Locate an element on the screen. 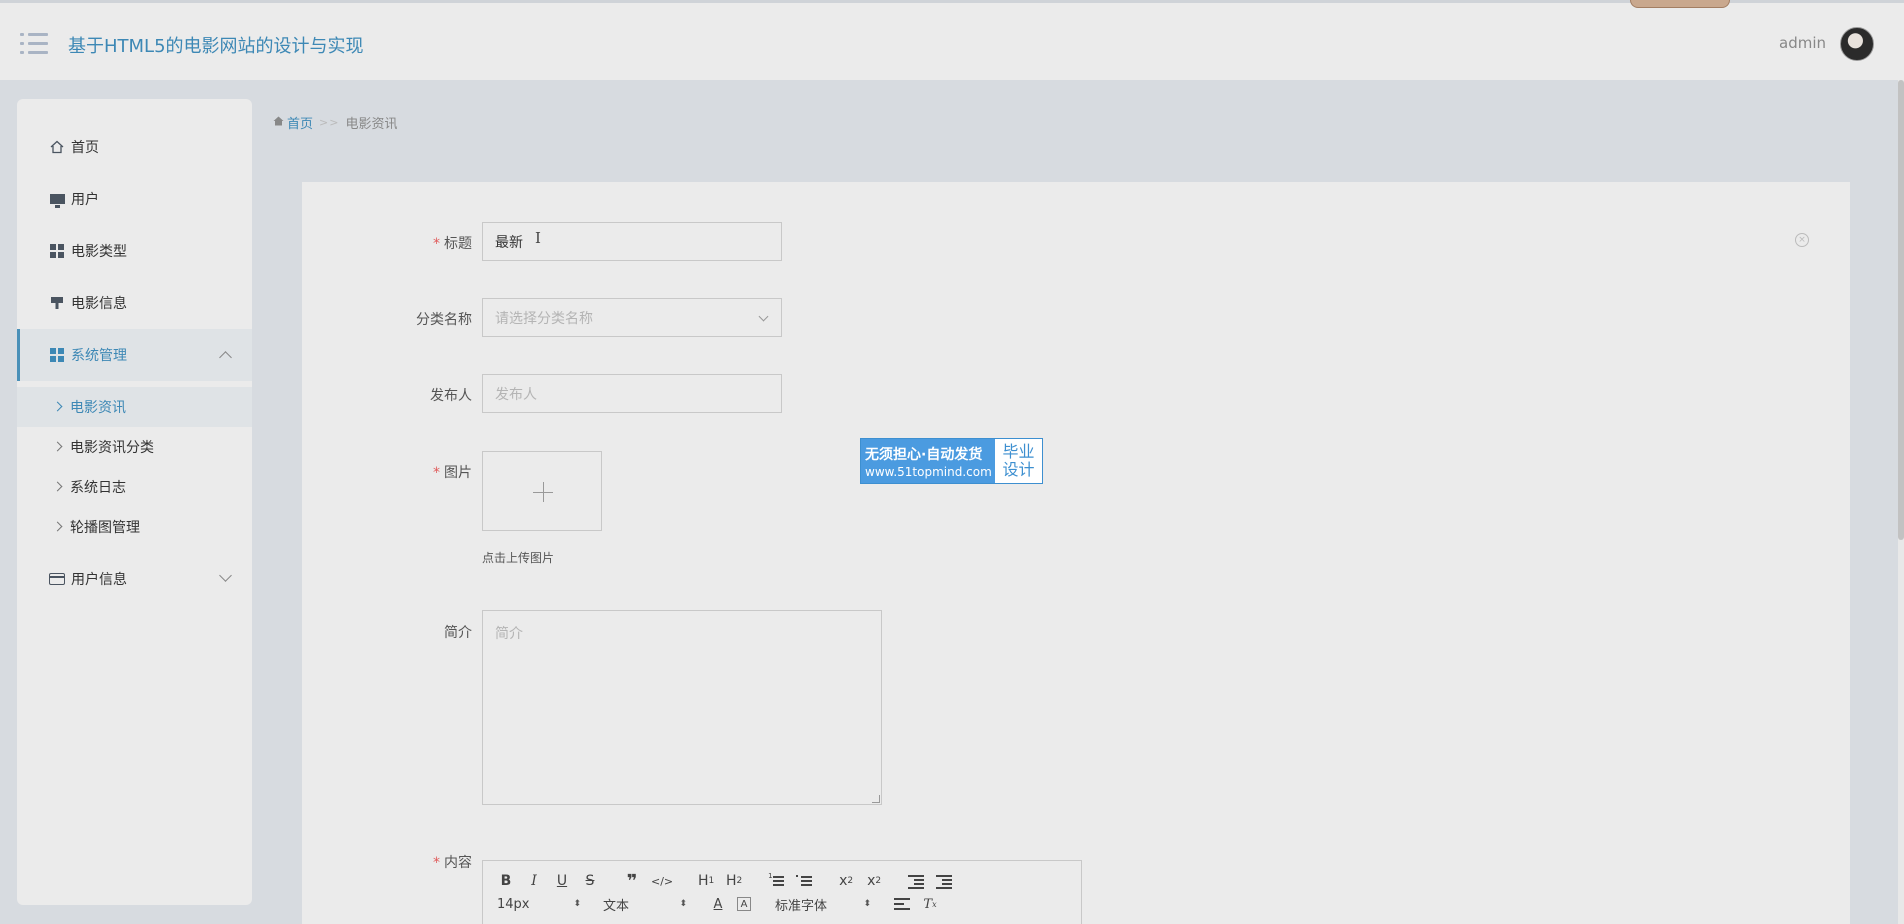 The image size is (1904, 924). category-label: 分类名称 is located at coordinates (444, 320).